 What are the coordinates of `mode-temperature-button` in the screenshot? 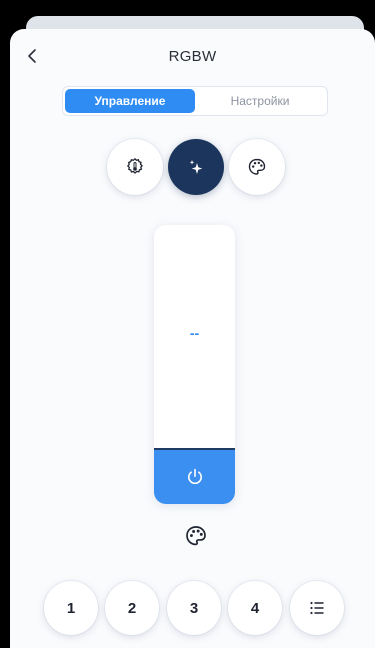 It's located at (135, 167).